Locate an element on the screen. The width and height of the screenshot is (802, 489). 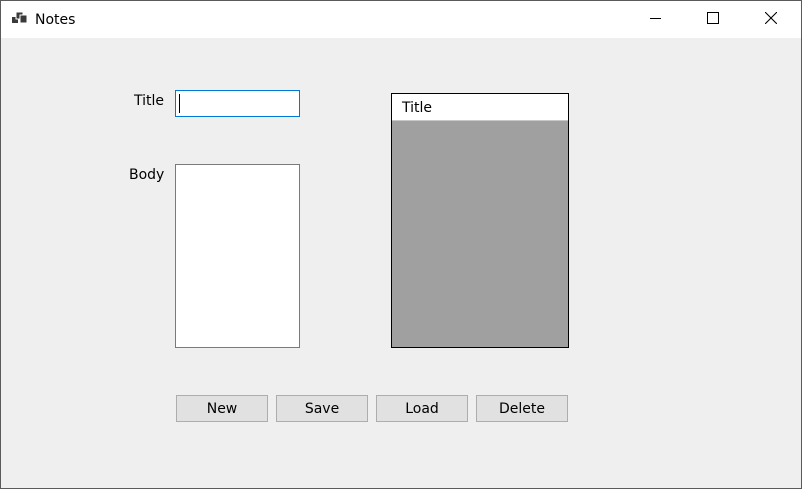
body-textarea is located at coordinates (237, 256).